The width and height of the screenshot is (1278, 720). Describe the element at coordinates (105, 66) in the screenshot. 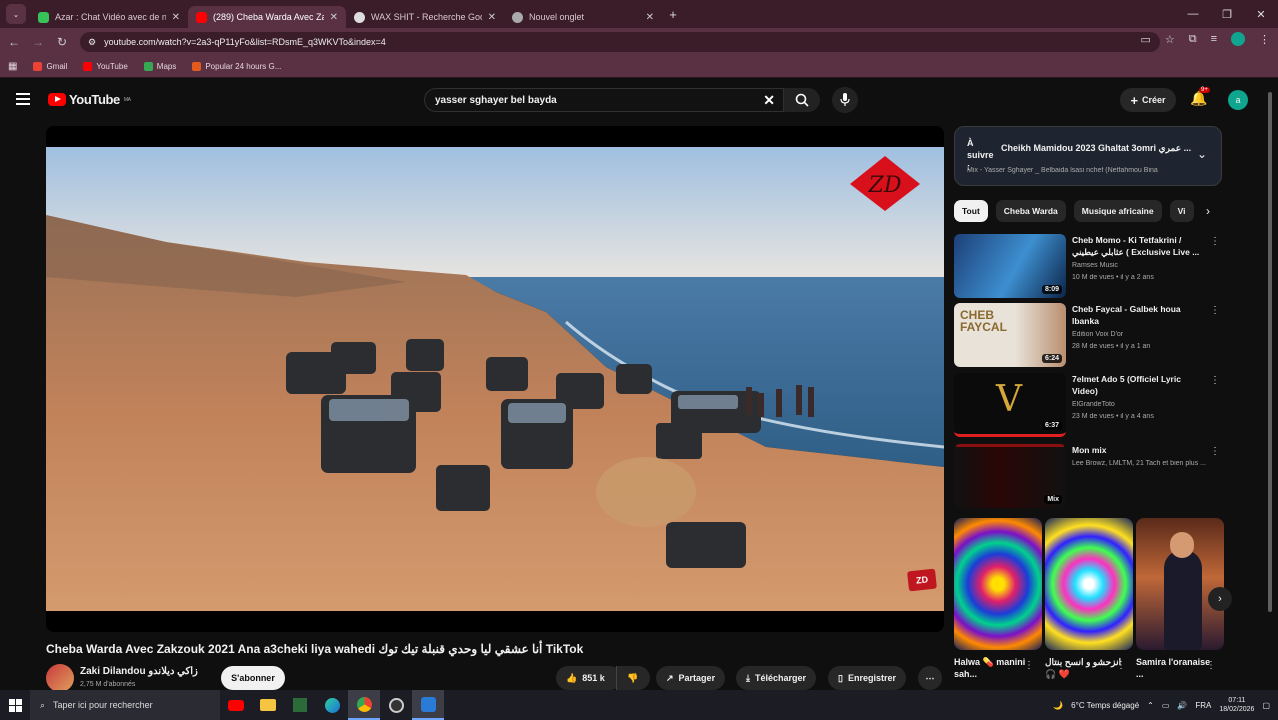

I see `bookmark-youtube: YouTube` at that location.